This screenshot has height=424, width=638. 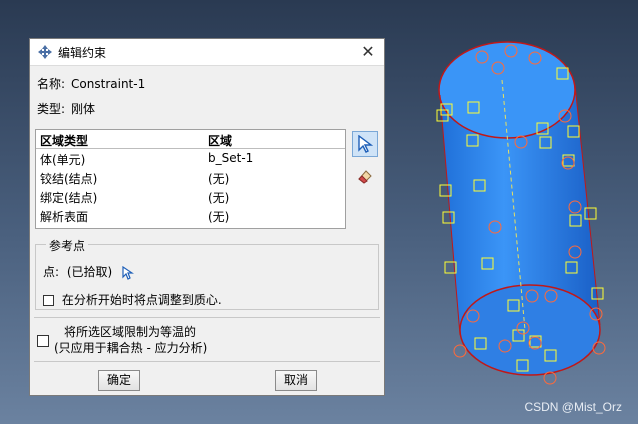 What do you see at coordinates (67, 245) in the screenshot?
I see `group-title: 参考点` at bounding box center [67, 245].